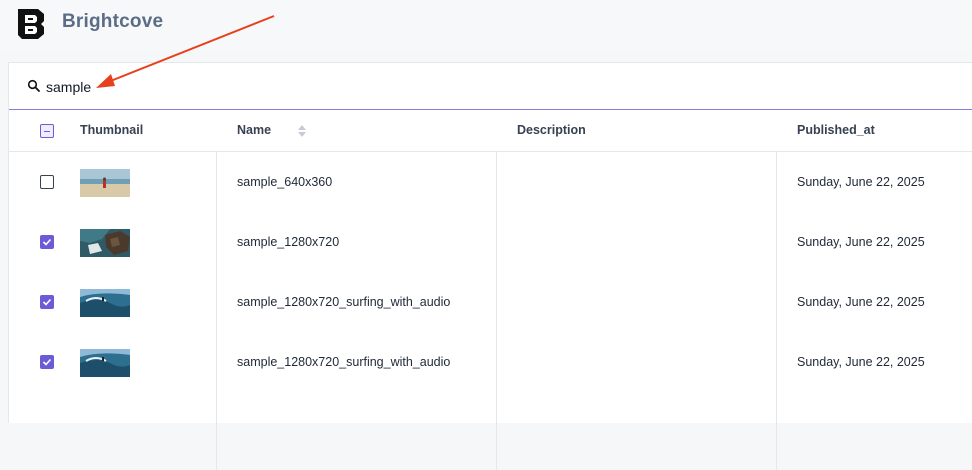 This screenshot has height=470, width=972. Describe the element at coordinates (185, 51) in the screenshot. I see `annotation-arrow-icon` at that location.